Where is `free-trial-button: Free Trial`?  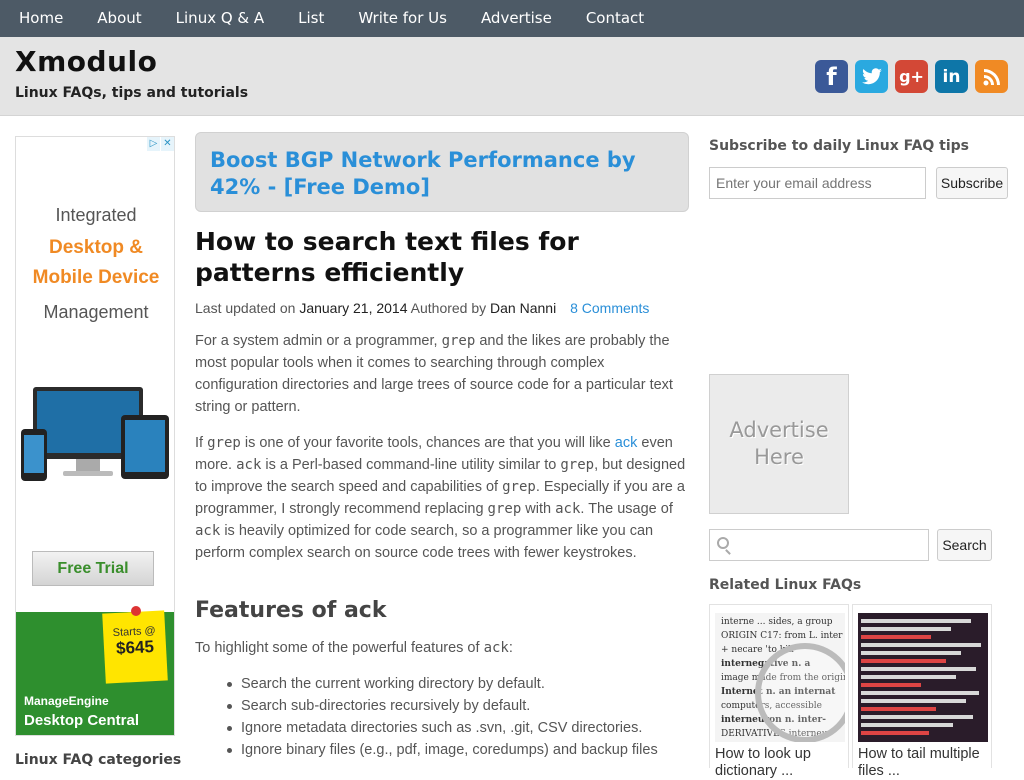
free-trial-button: Free Trial is located at coordinates (93, 568).